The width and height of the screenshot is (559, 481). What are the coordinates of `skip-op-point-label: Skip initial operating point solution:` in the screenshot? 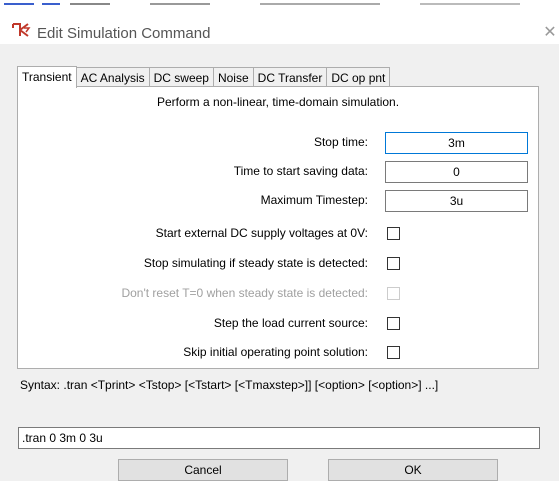 It's located at (275, 352).